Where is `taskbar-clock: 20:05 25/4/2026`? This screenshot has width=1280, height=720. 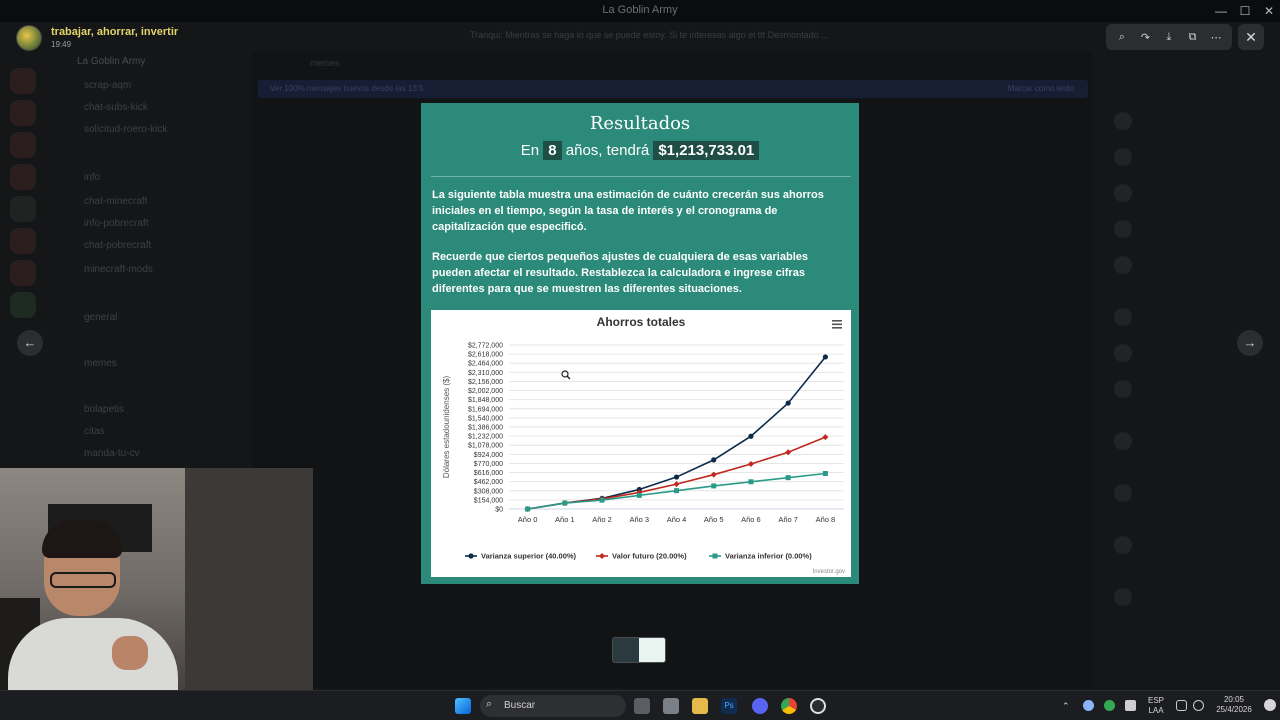
taskbar-clock: 20:05 25/4/2026 is located at coordinates (1234, 705).